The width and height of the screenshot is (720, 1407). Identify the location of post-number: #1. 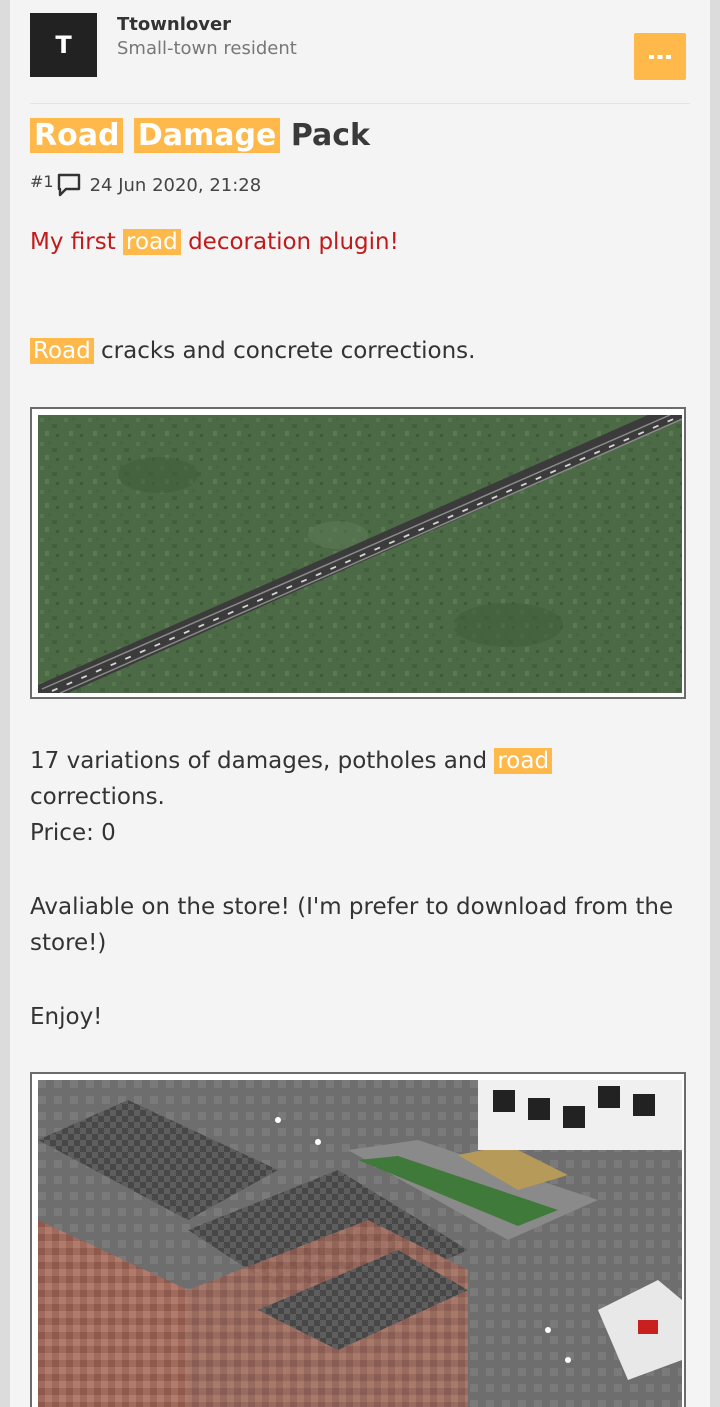
(42, 181).